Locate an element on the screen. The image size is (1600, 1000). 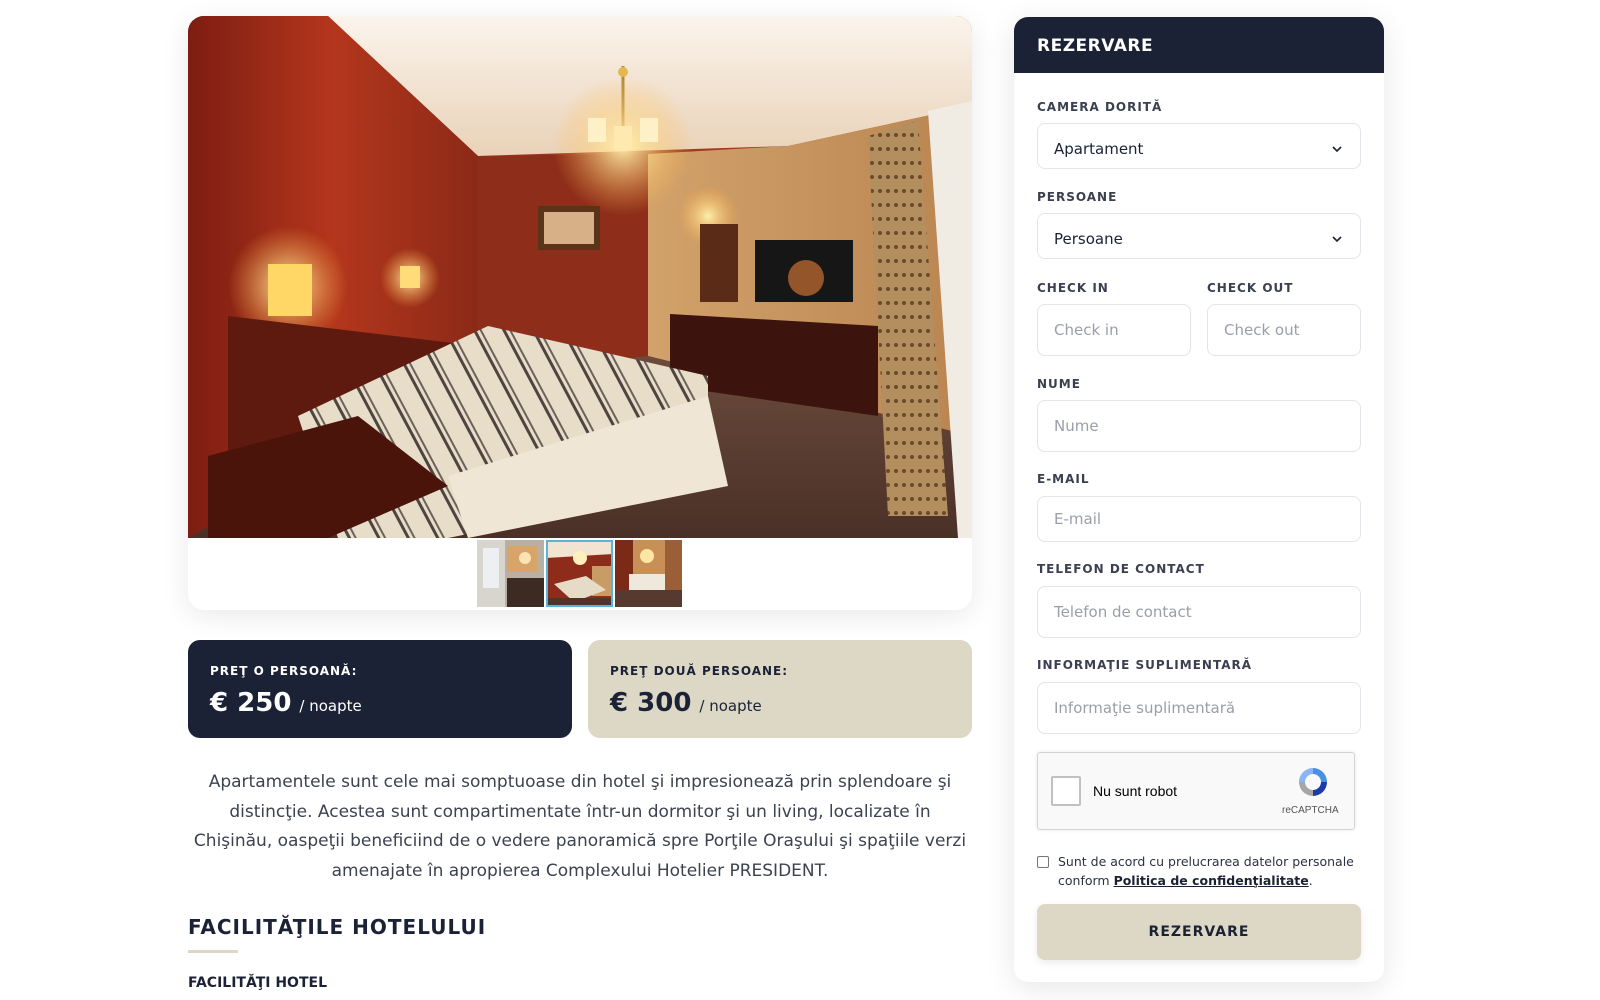
thumbnail-bedroom is located at coordinates (579, 573).